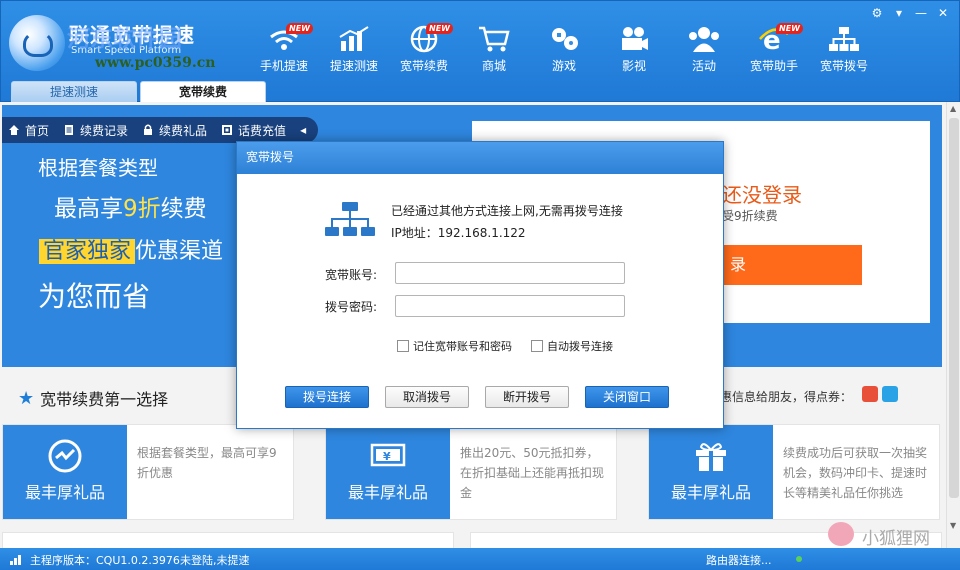  What do you see at coordinates (870, 394) in the screenshot?
I see `weibo-share-icon` at bounding box center [870, 394].